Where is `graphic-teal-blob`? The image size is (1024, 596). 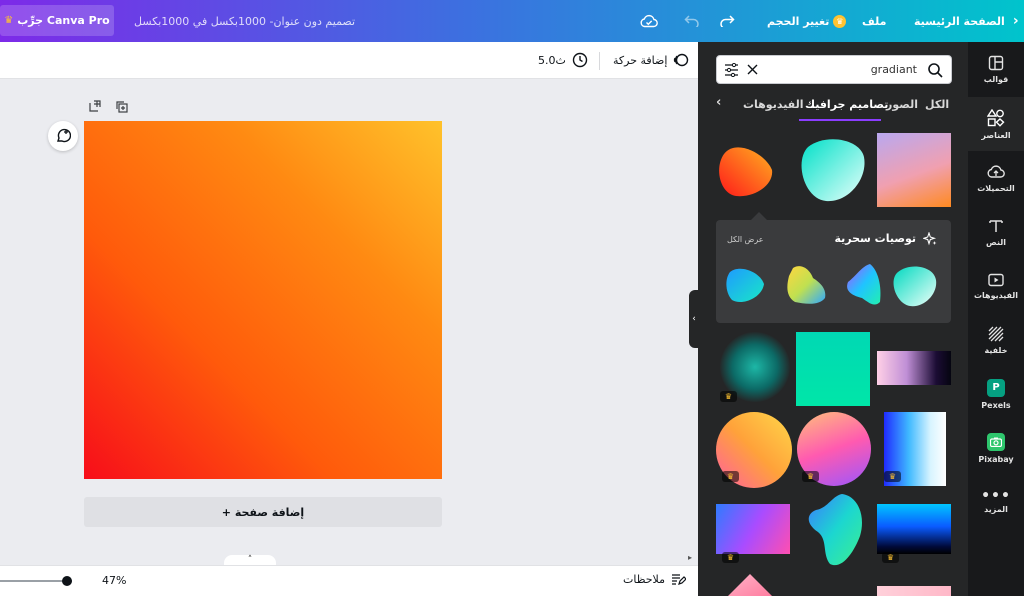
graphic-teal-blob is located at coordinates (833, 170).